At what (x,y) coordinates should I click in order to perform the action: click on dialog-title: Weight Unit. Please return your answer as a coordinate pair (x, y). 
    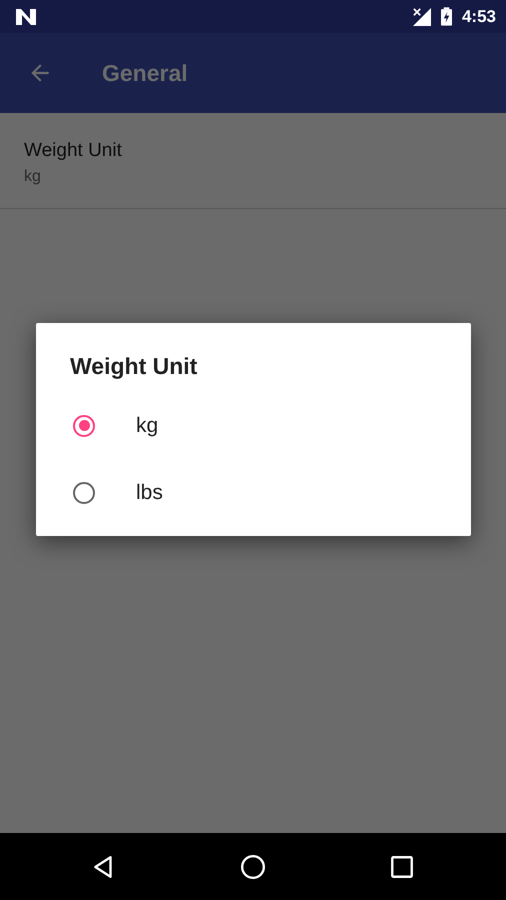
    Looking at the image, I should click on (134, 366).